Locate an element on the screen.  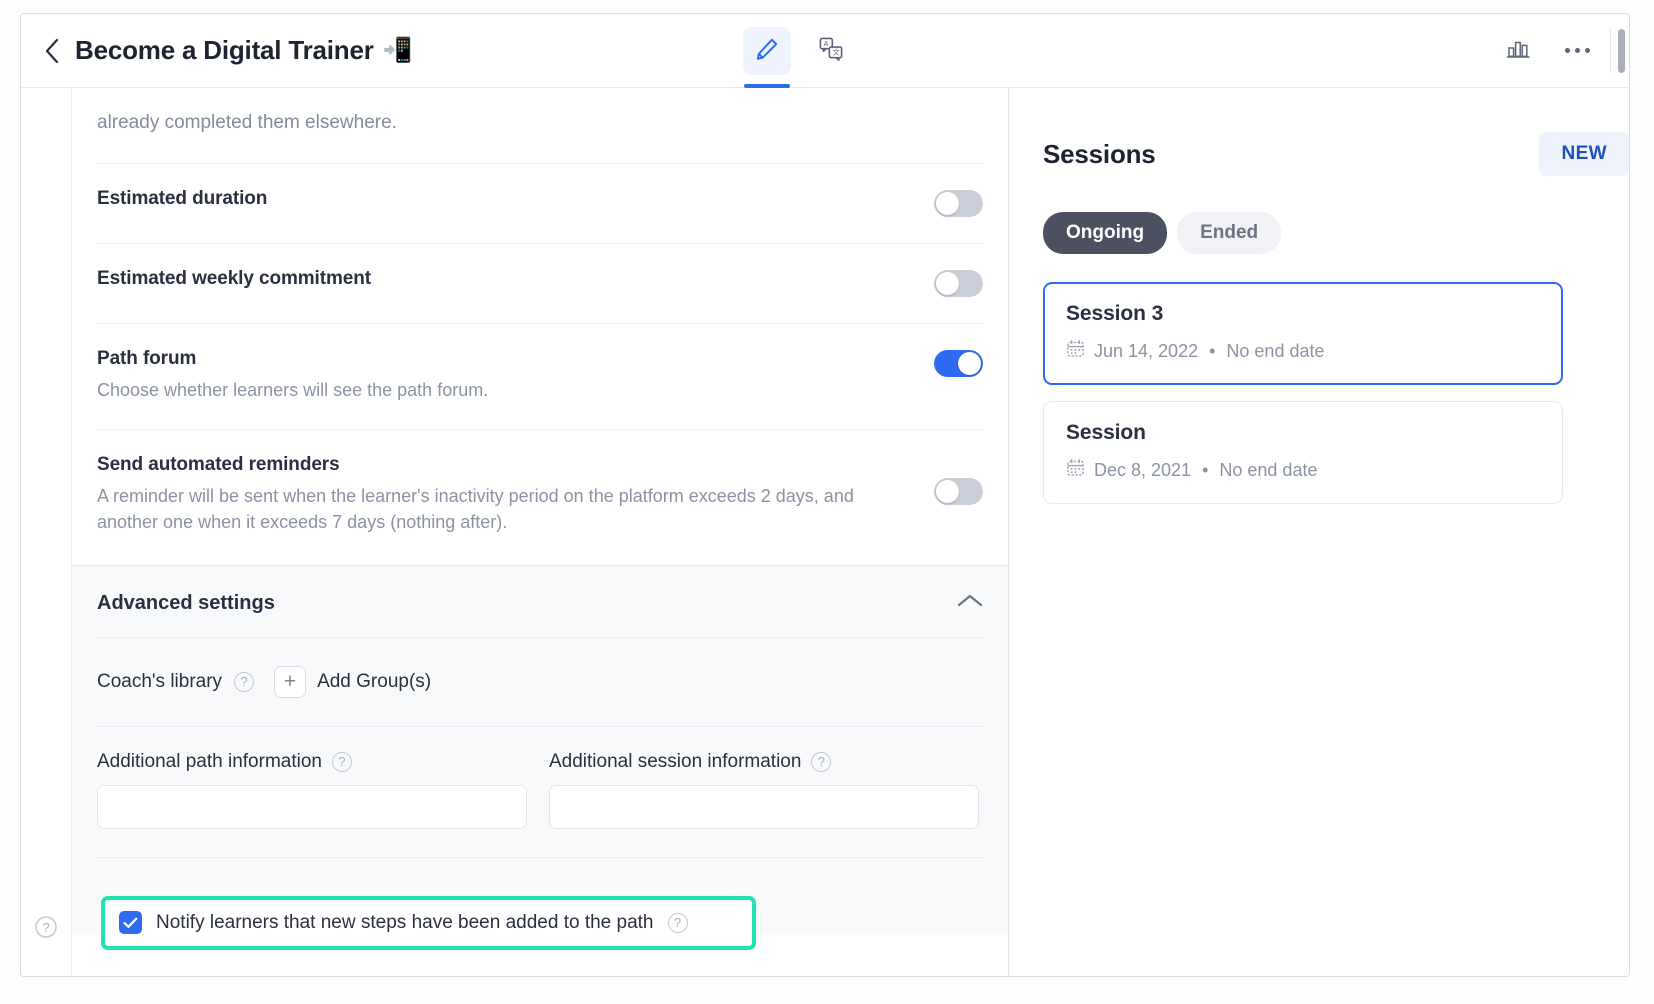
additional-session-information-input is located at coordinates (764, 806).